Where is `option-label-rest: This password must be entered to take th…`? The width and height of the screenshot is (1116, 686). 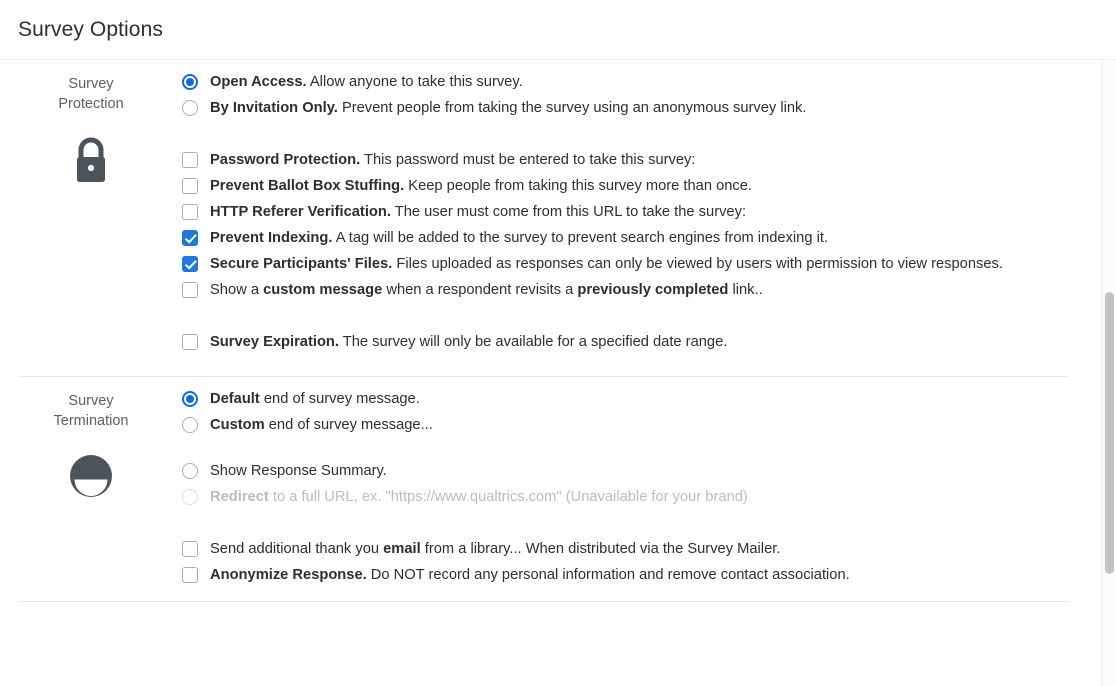
option-label-rest: This password must be entered to take th… is located at coordinates (528, 160).